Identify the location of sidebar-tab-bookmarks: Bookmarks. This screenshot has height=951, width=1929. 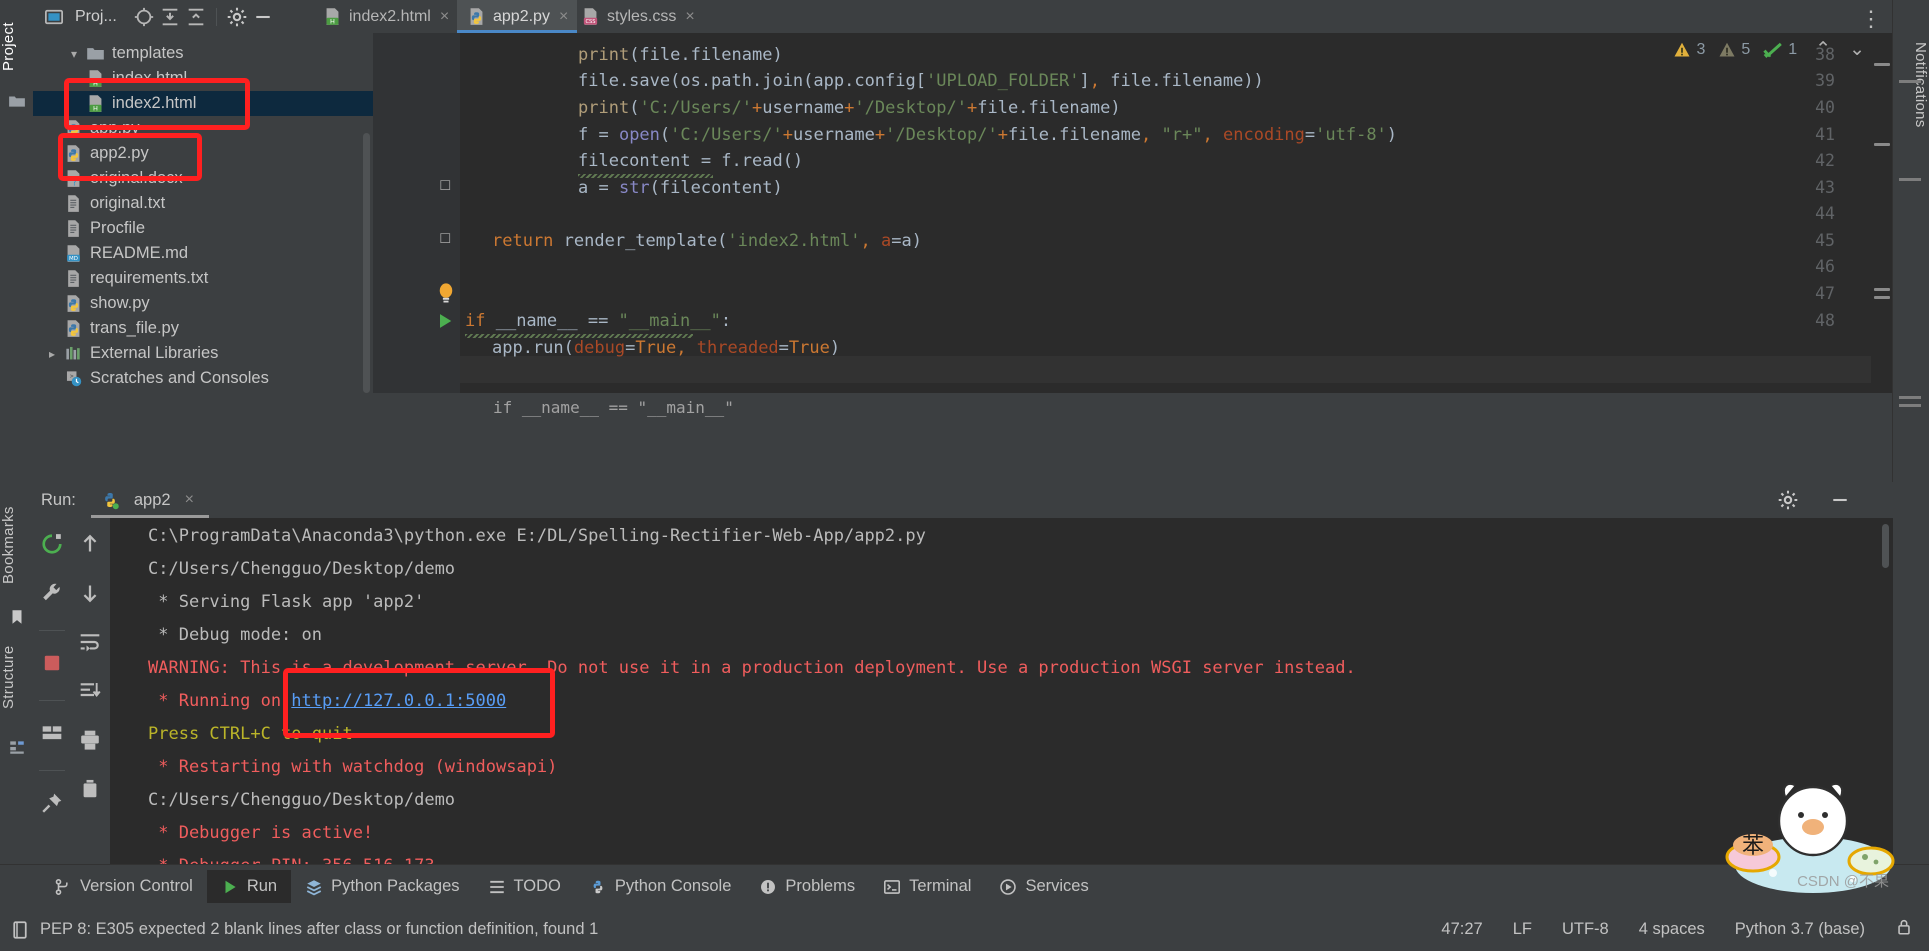
(16, 545).